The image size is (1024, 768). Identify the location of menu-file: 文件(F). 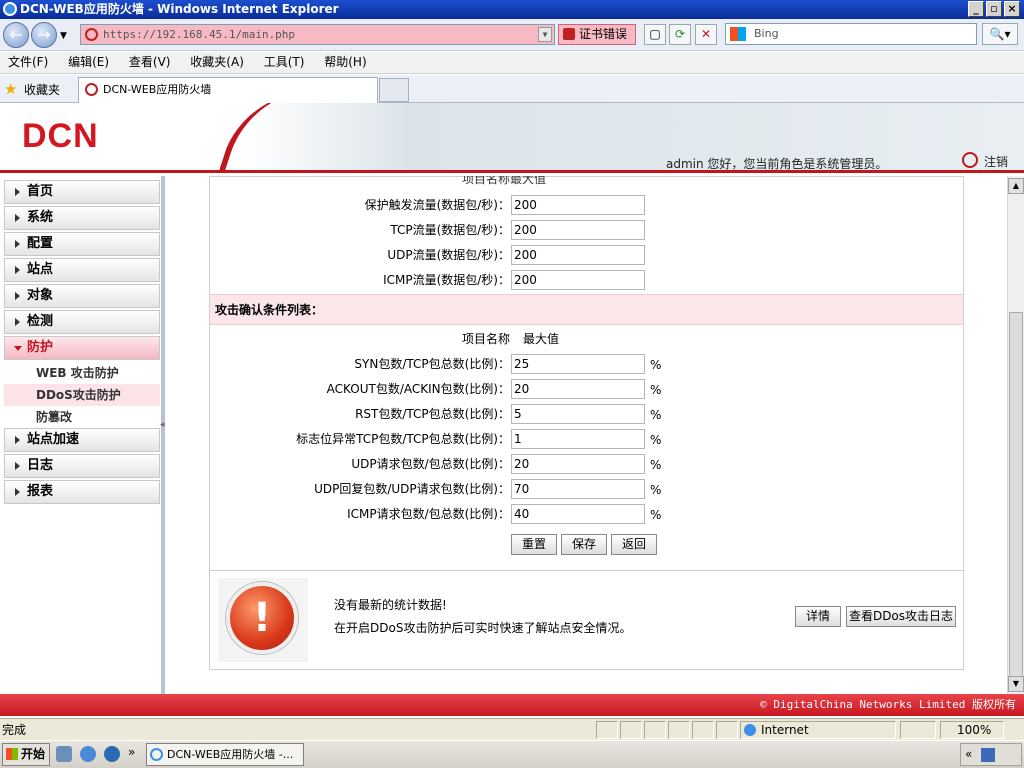
(28, 62).